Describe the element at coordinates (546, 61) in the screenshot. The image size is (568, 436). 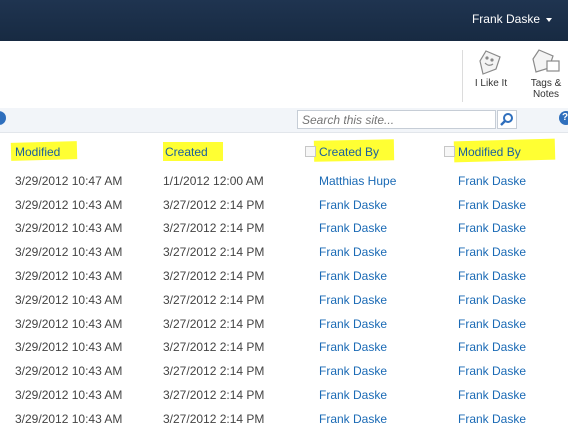
I see `tags-notes-icon` at that location.